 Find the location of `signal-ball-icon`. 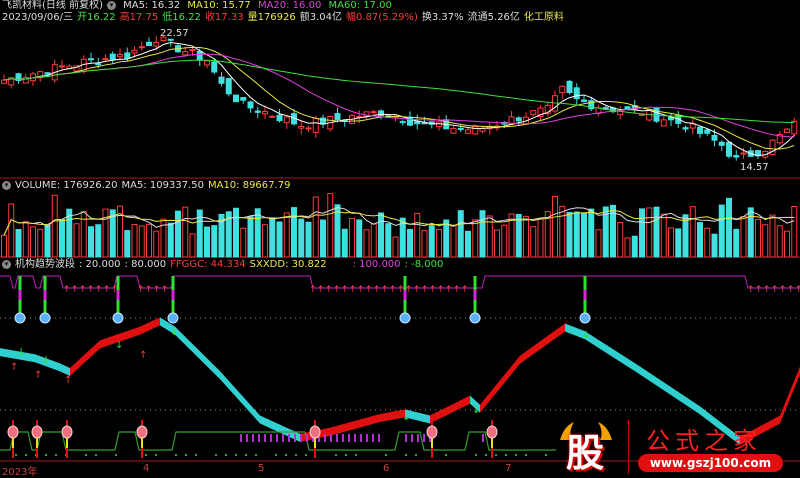

signal-ball-icon is located at coordinates (585, 318).